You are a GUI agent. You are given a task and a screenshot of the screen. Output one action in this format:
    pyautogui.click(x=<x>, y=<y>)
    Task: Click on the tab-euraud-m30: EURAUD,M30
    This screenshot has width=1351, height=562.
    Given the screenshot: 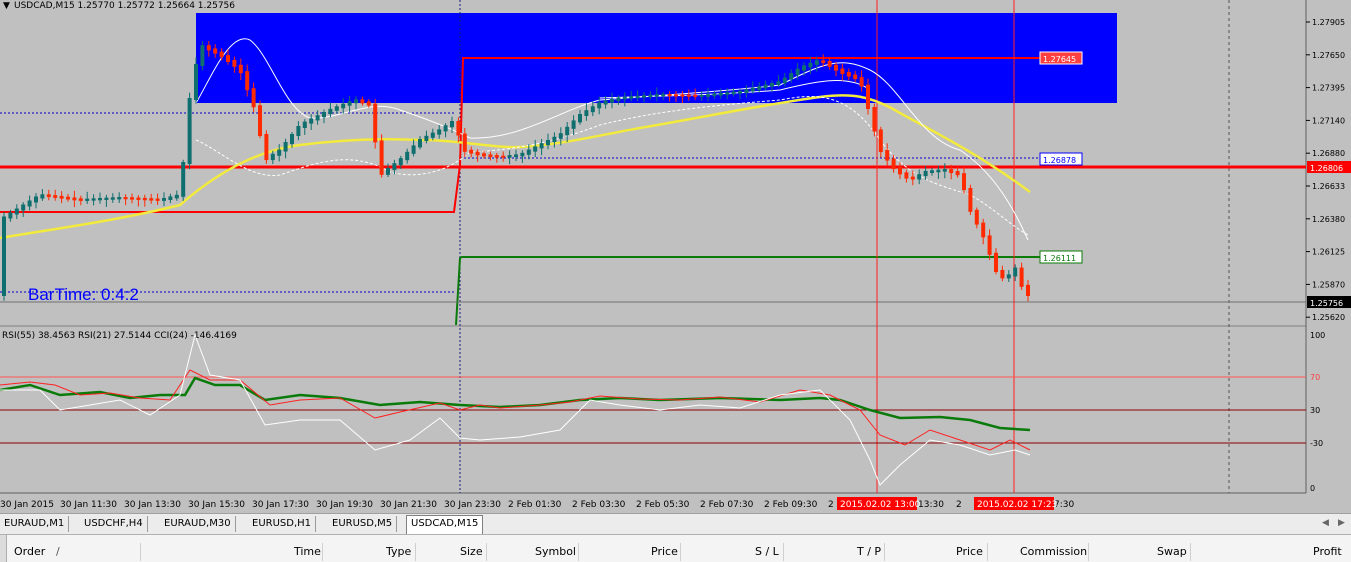 What is the action you would take?
    pyautogui.click(x=198, y=524)
    